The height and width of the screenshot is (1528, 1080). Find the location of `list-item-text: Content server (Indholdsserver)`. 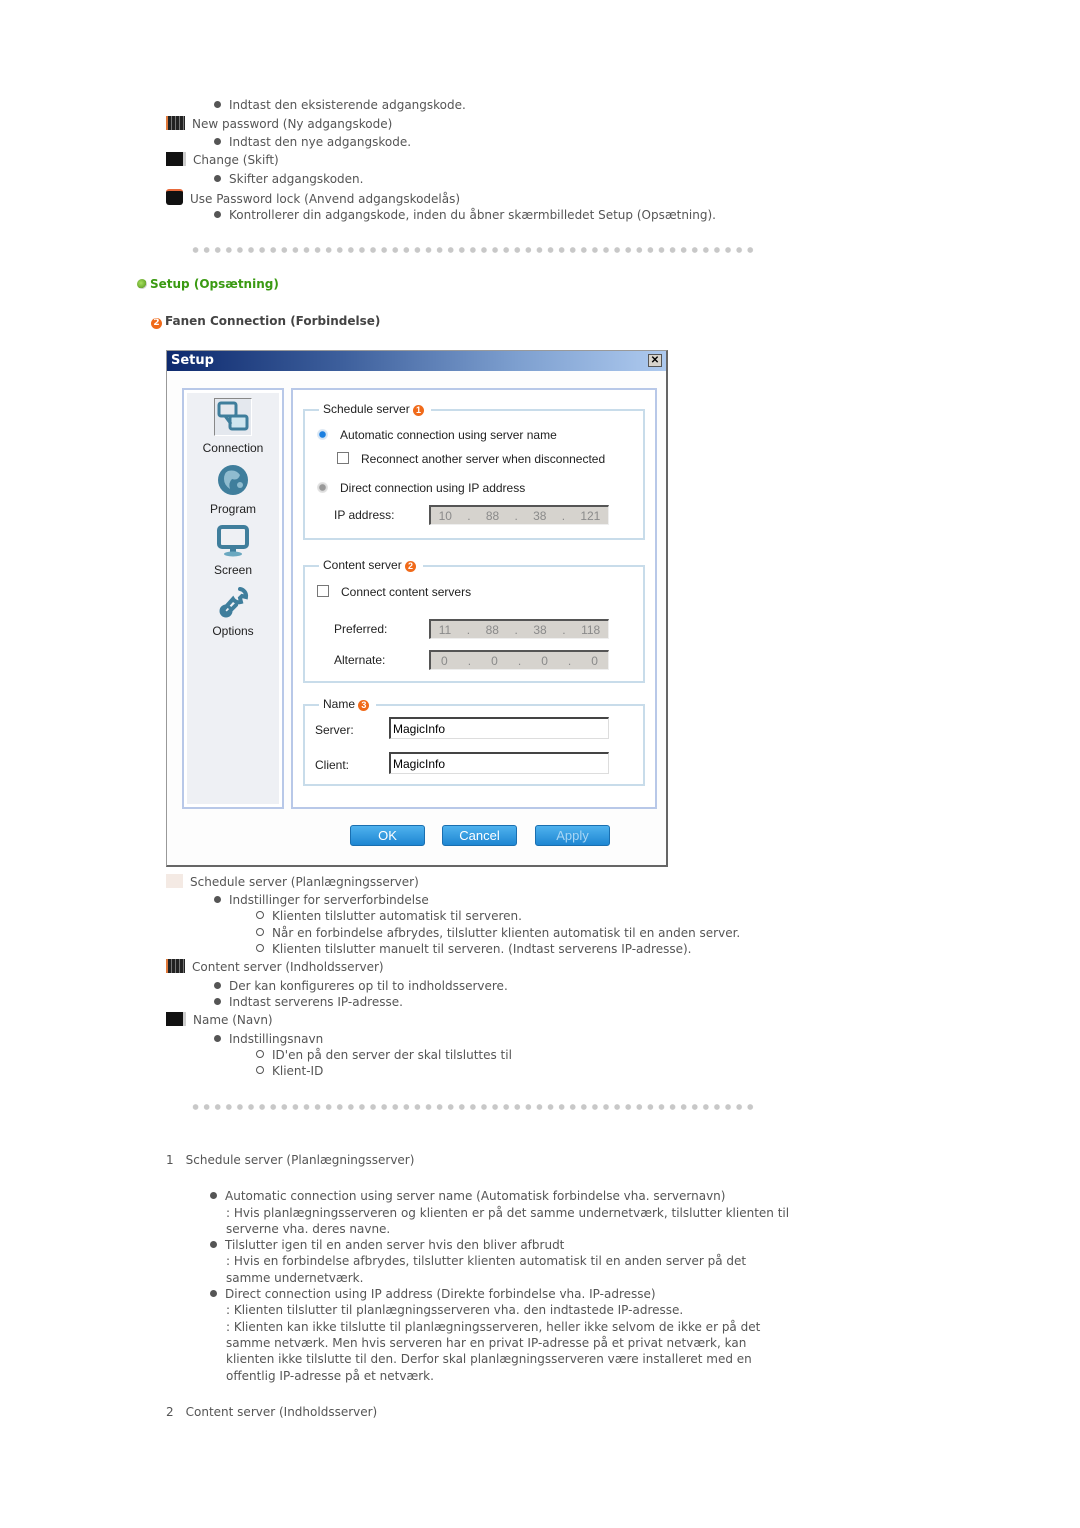

list-item-text: Content server (Indholdsserver) is located at coordinates (288, 967).